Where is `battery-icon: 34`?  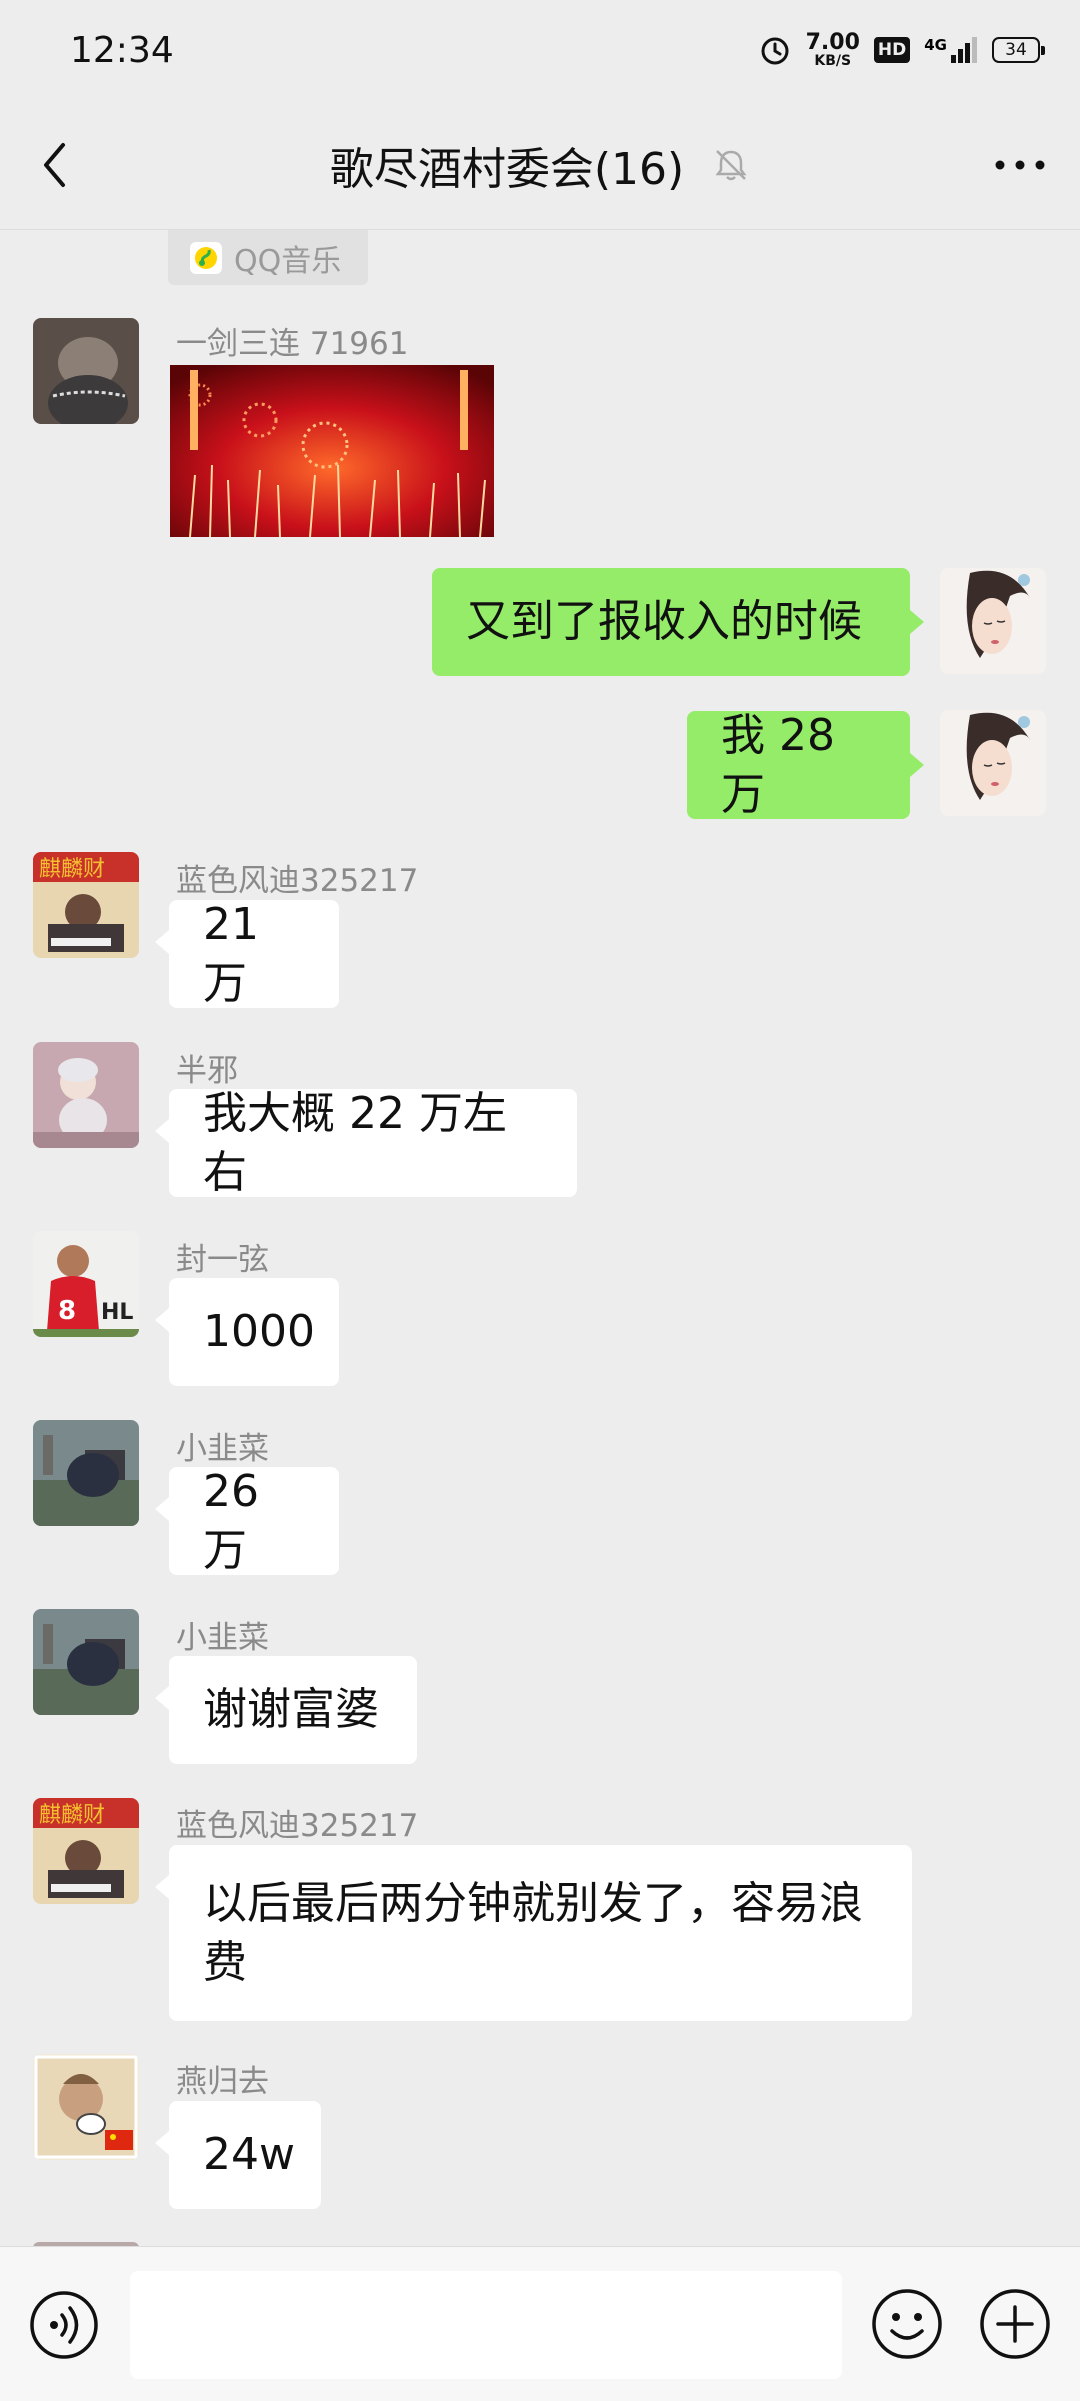 battery-icon: 34 is located at coordinates (1018, 50).